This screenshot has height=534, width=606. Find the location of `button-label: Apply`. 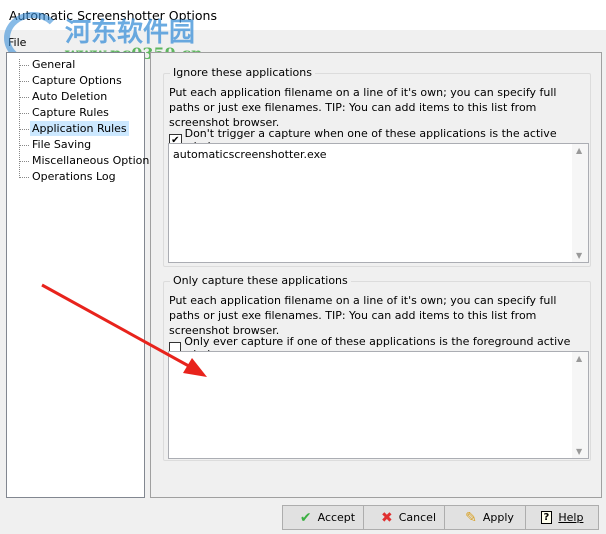

button-label: Apply is located at coordinates (498, 517).